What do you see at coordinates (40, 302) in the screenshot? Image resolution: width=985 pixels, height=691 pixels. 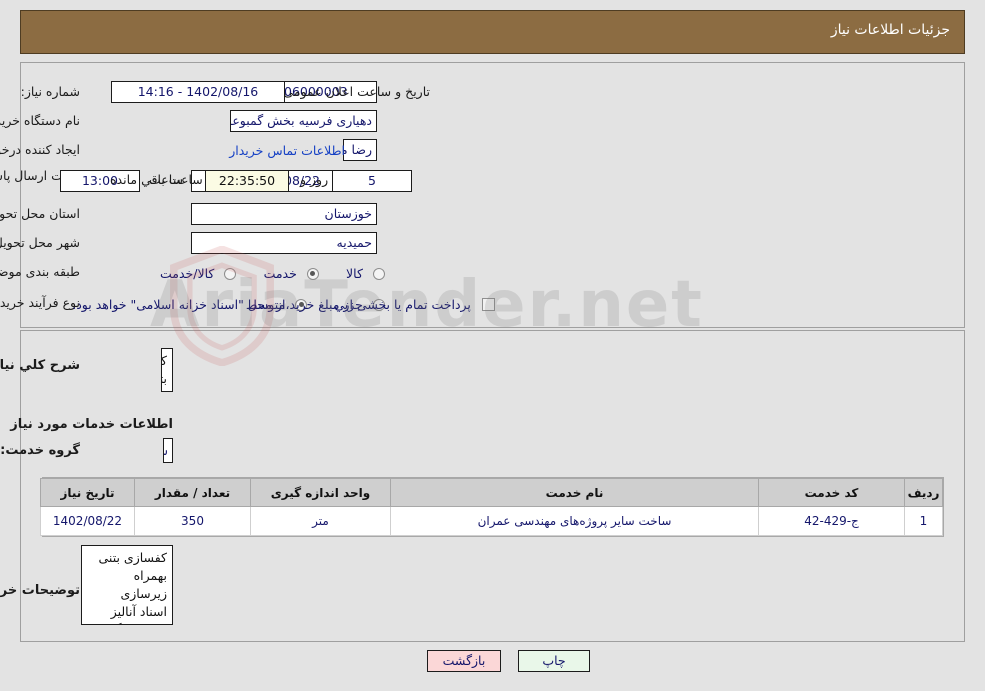 I see `process-type-label: نوع فرآیند خرید :` at bounding box center [40, 302].